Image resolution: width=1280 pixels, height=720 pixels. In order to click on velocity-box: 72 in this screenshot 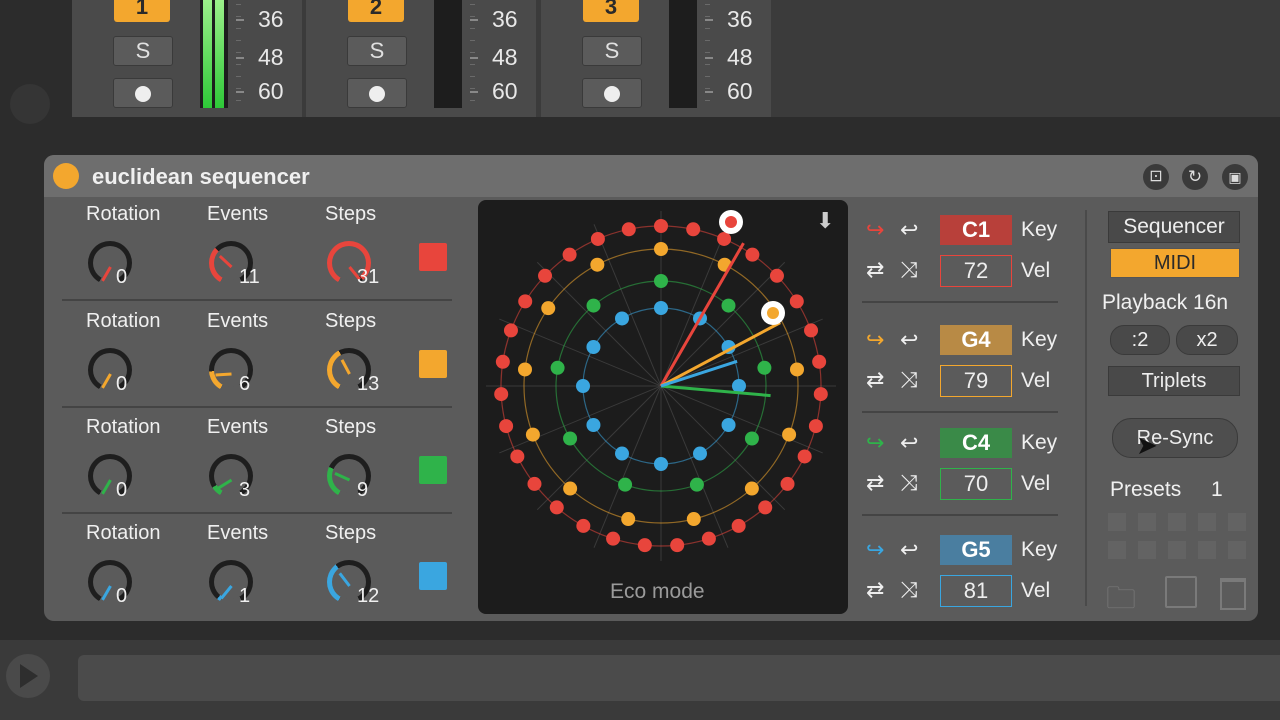, I will do `click(976, 271)`.